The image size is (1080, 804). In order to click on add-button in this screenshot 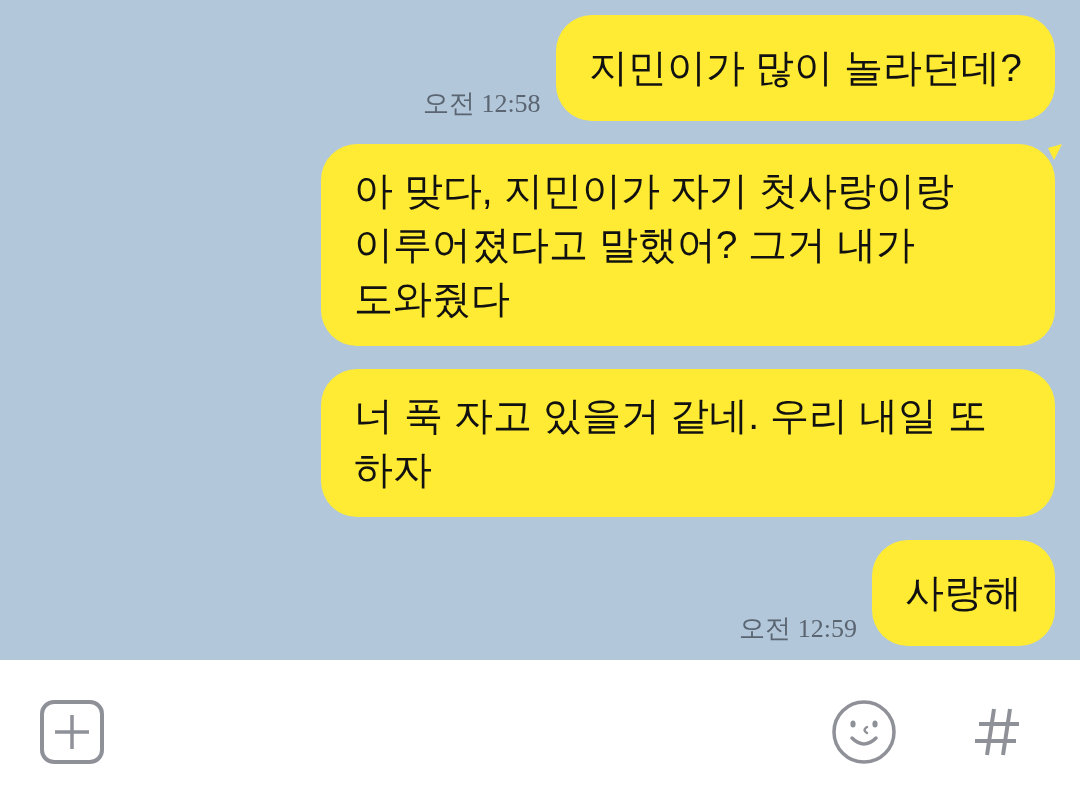, I will do `click(72, 732)`.